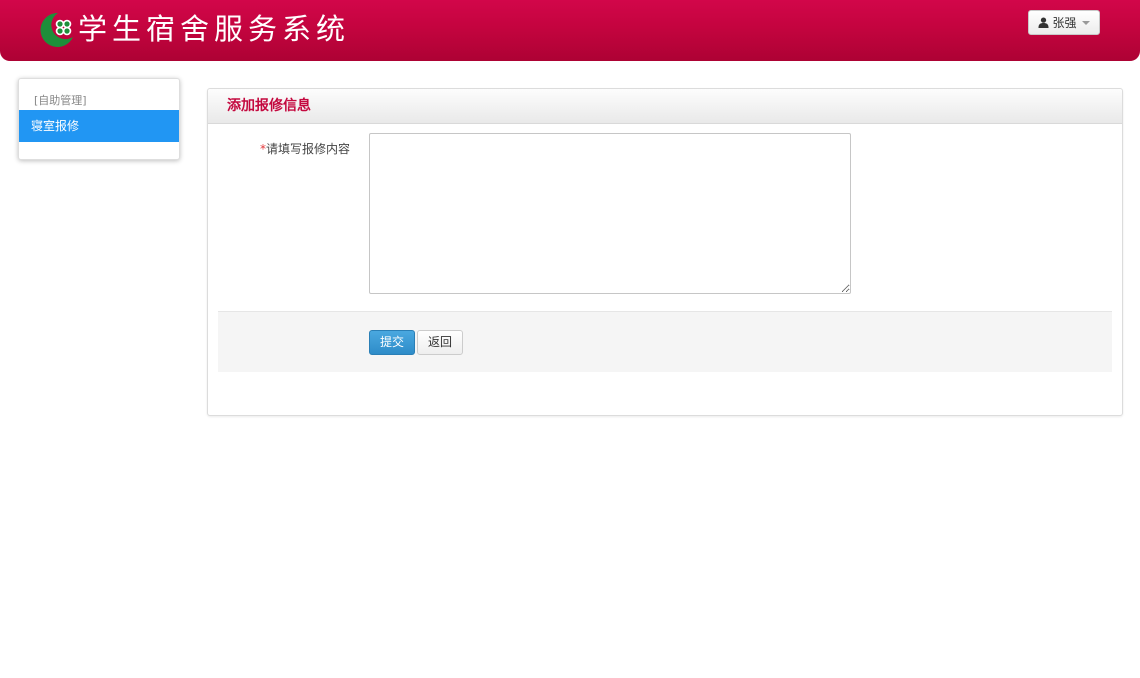  Describe the element at coordinates (1044, 22) in the screenshot. I see `user-icon` at that location.